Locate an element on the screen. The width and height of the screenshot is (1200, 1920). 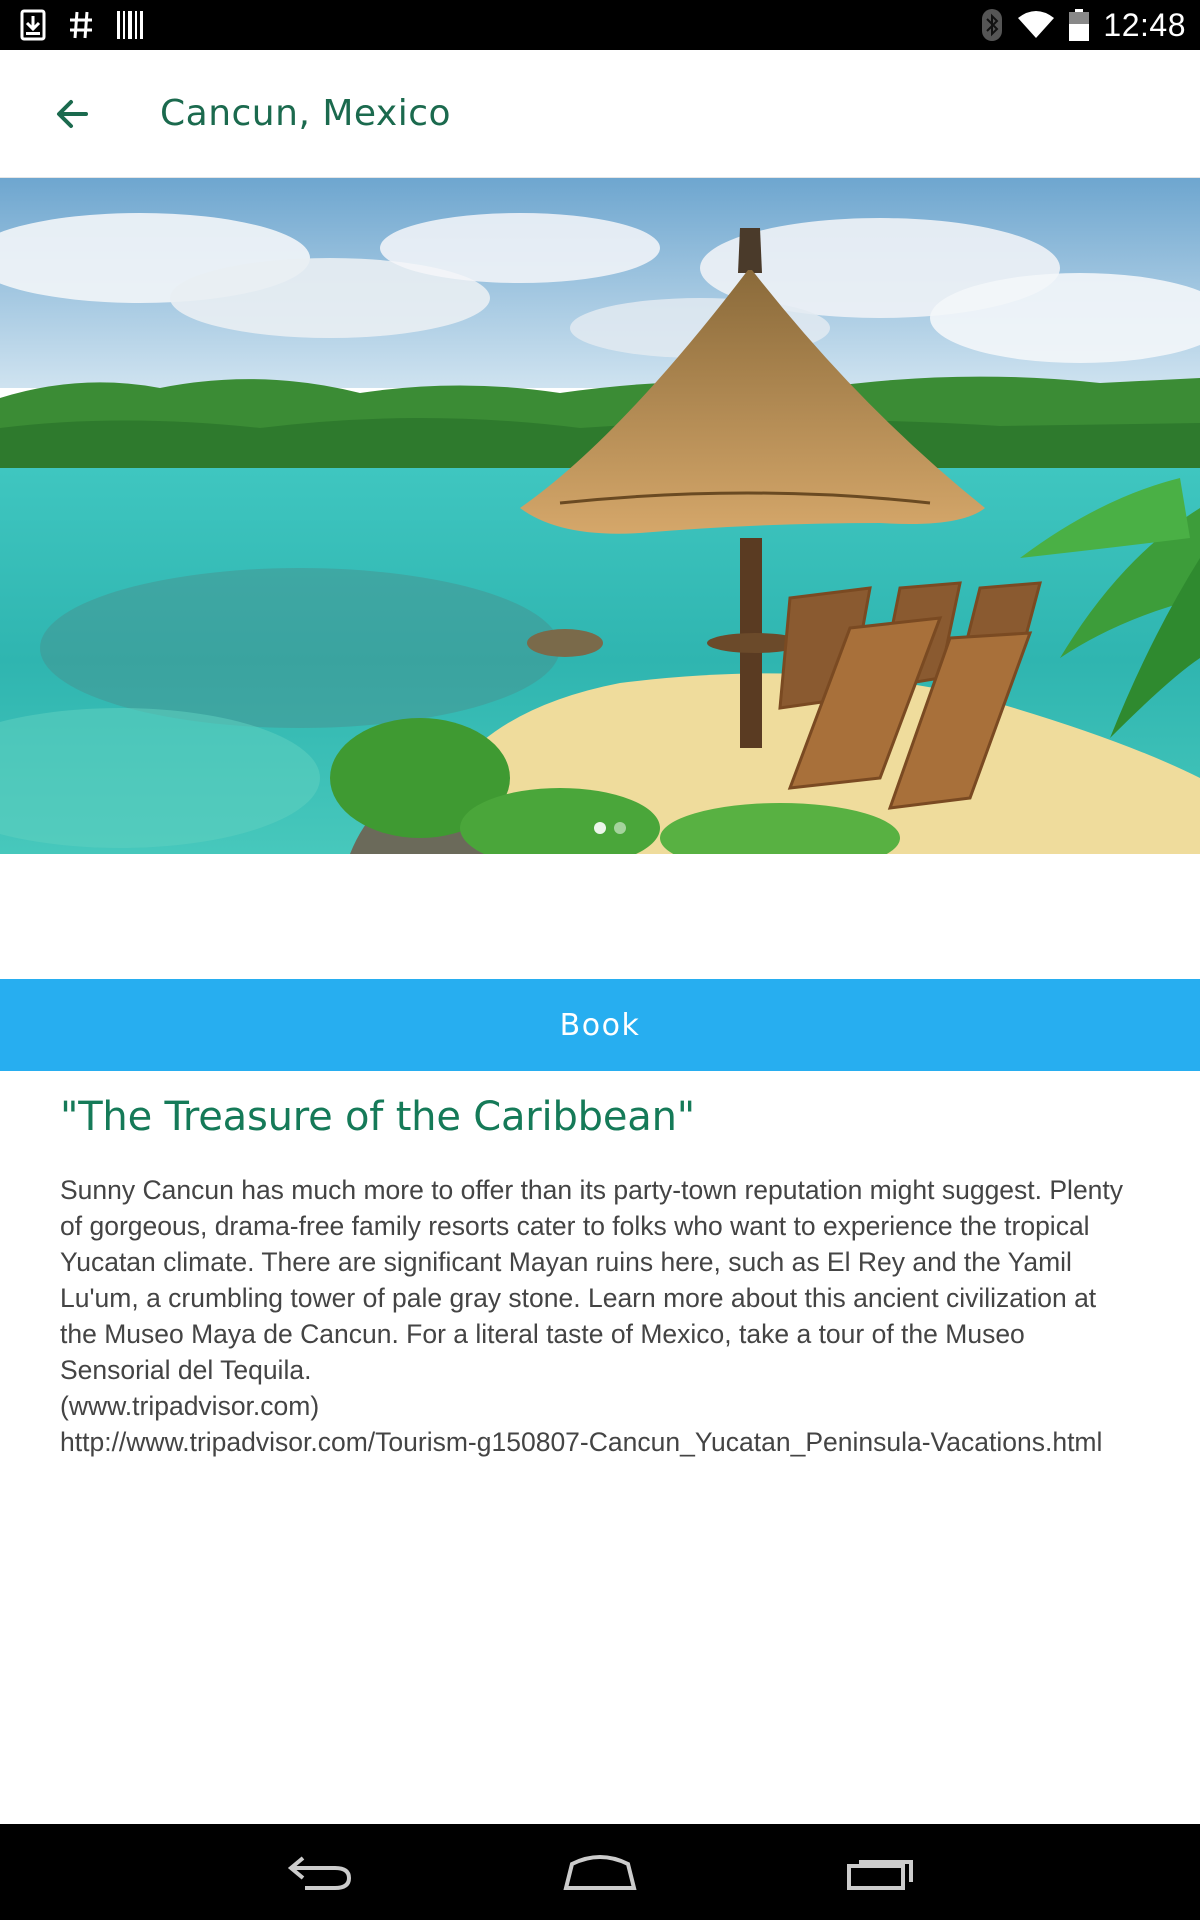
page-title: Cancun, Mexico is located at coordinates (306, 113).